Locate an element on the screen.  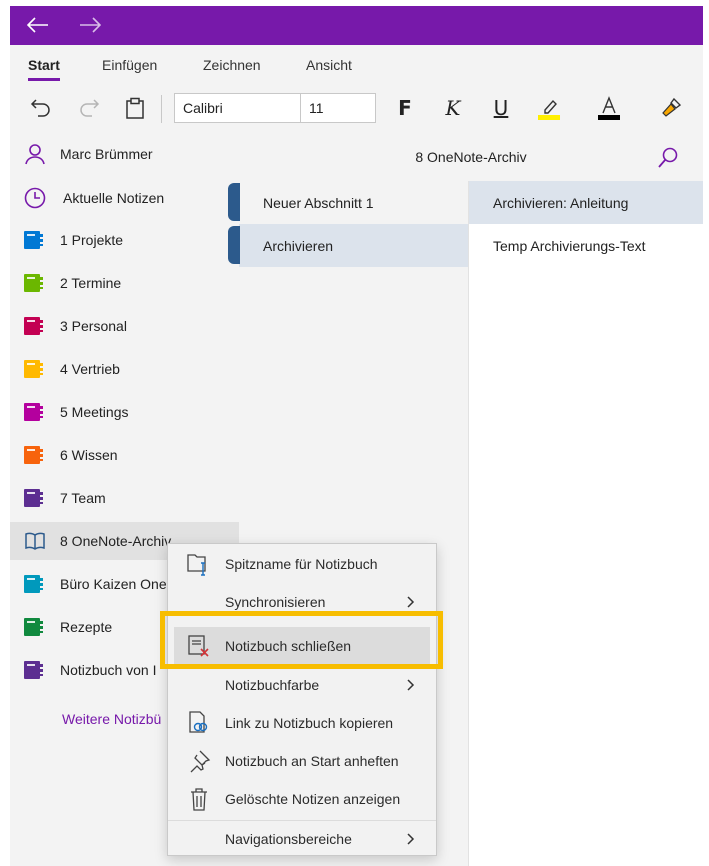
trash-icon is located at coordinates (199, 799).